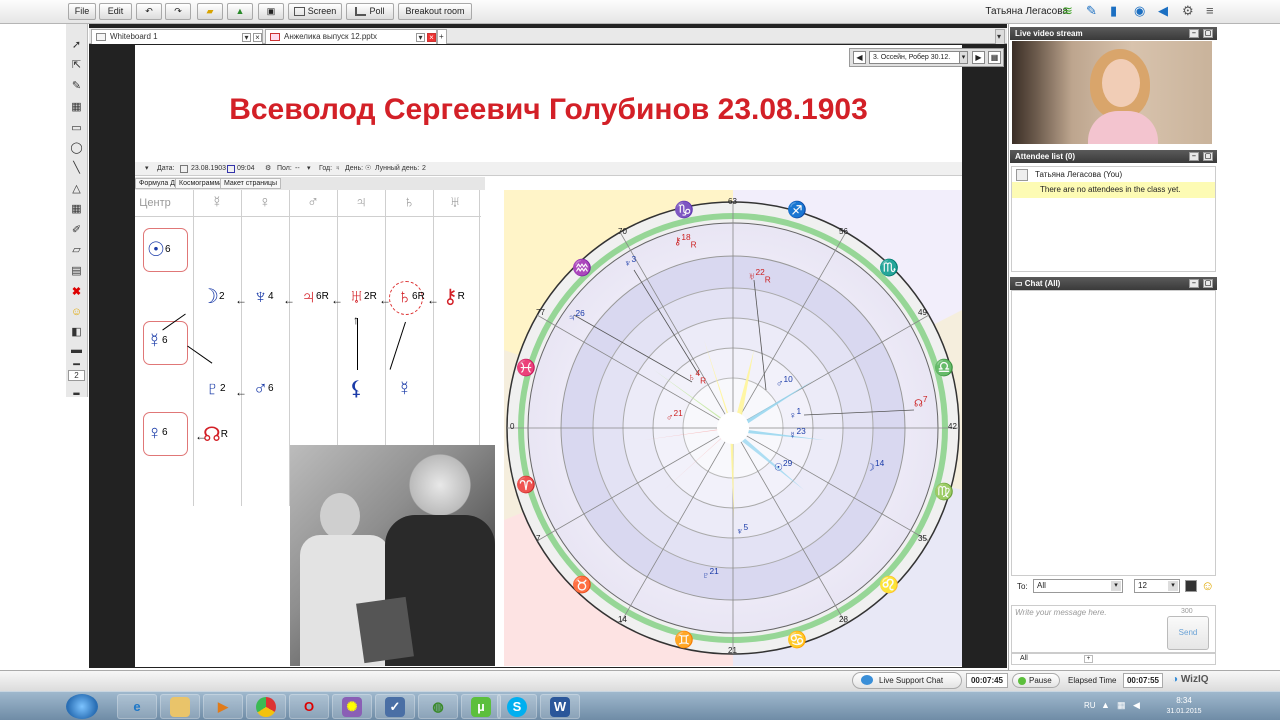 This screenshot has height=720, width=1280. Describe the element at coordinates (582, 268) in the screenshot. I see `aquarius-icon: ♒` at that location.